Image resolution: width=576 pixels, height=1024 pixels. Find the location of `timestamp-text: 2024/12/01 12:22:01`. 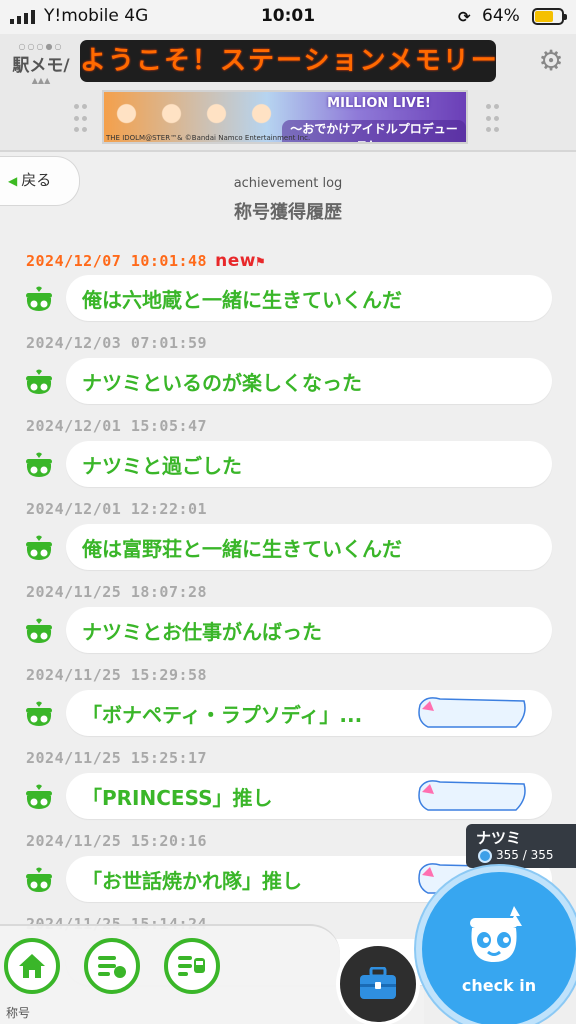

timestamp-text: 2024/12/01 12:22:01 is located at coordinates (117, 509).